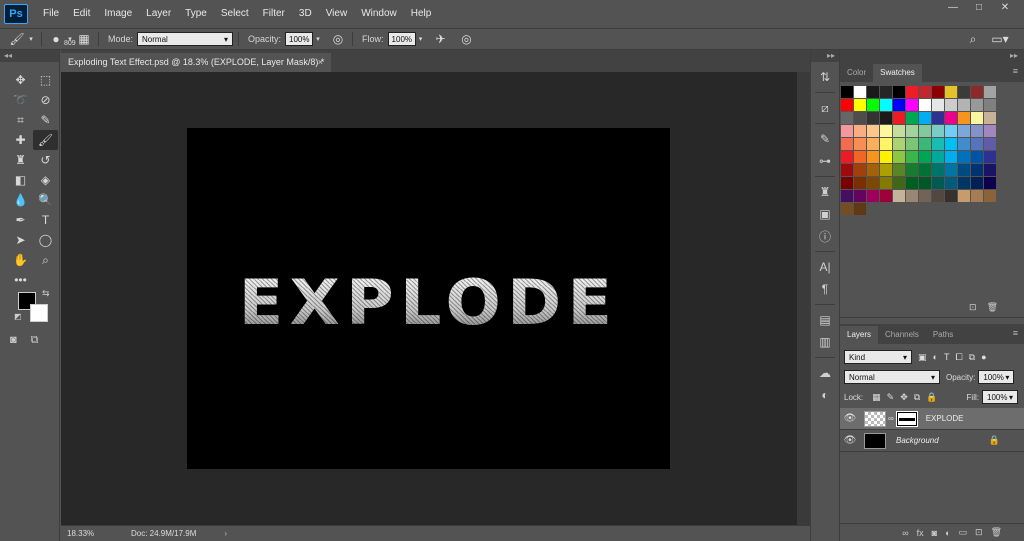  I want to click on adjustments-panel-icon: ⊶, so click(825, 161).